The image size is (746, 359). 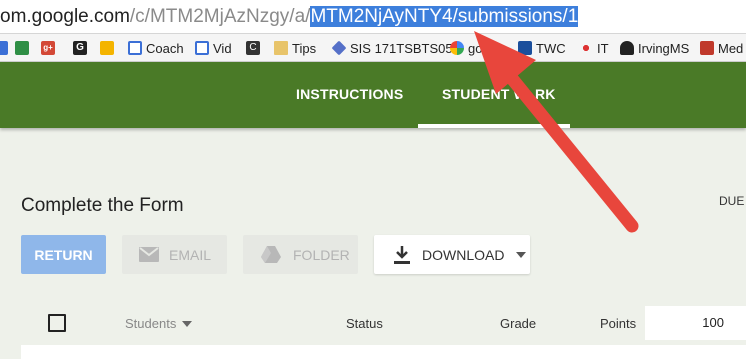 What do you see at coordinates (568, 148) in the screenshot?
I see `arrow-shaft` at bounding box center [568, 148].